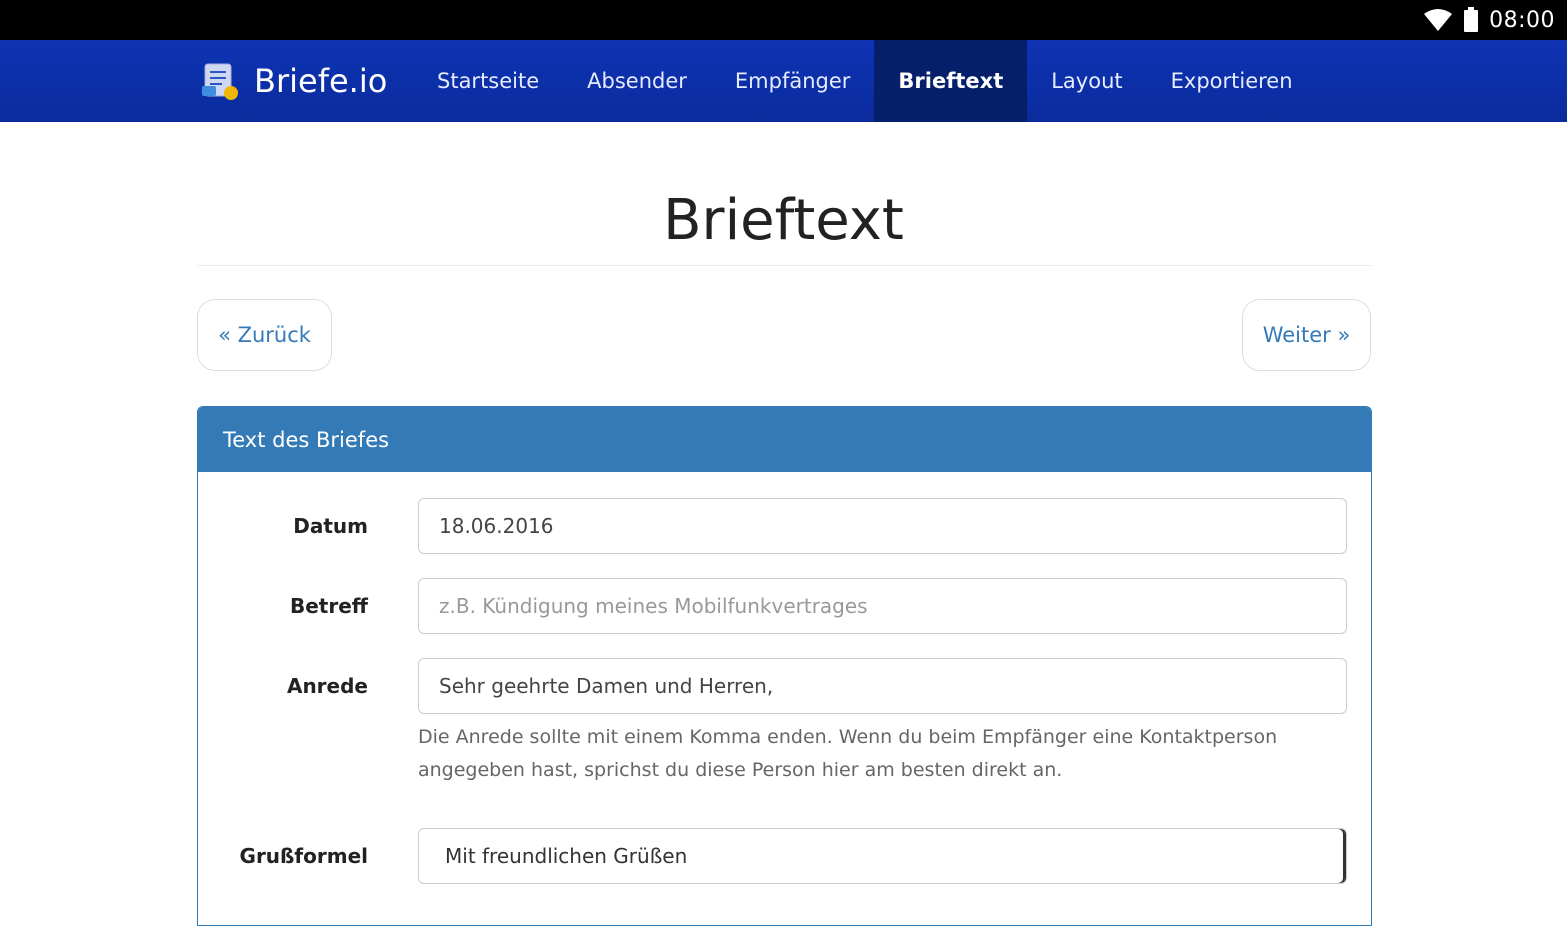  I want to click on status-time: 08:00, so click(1522, 20).